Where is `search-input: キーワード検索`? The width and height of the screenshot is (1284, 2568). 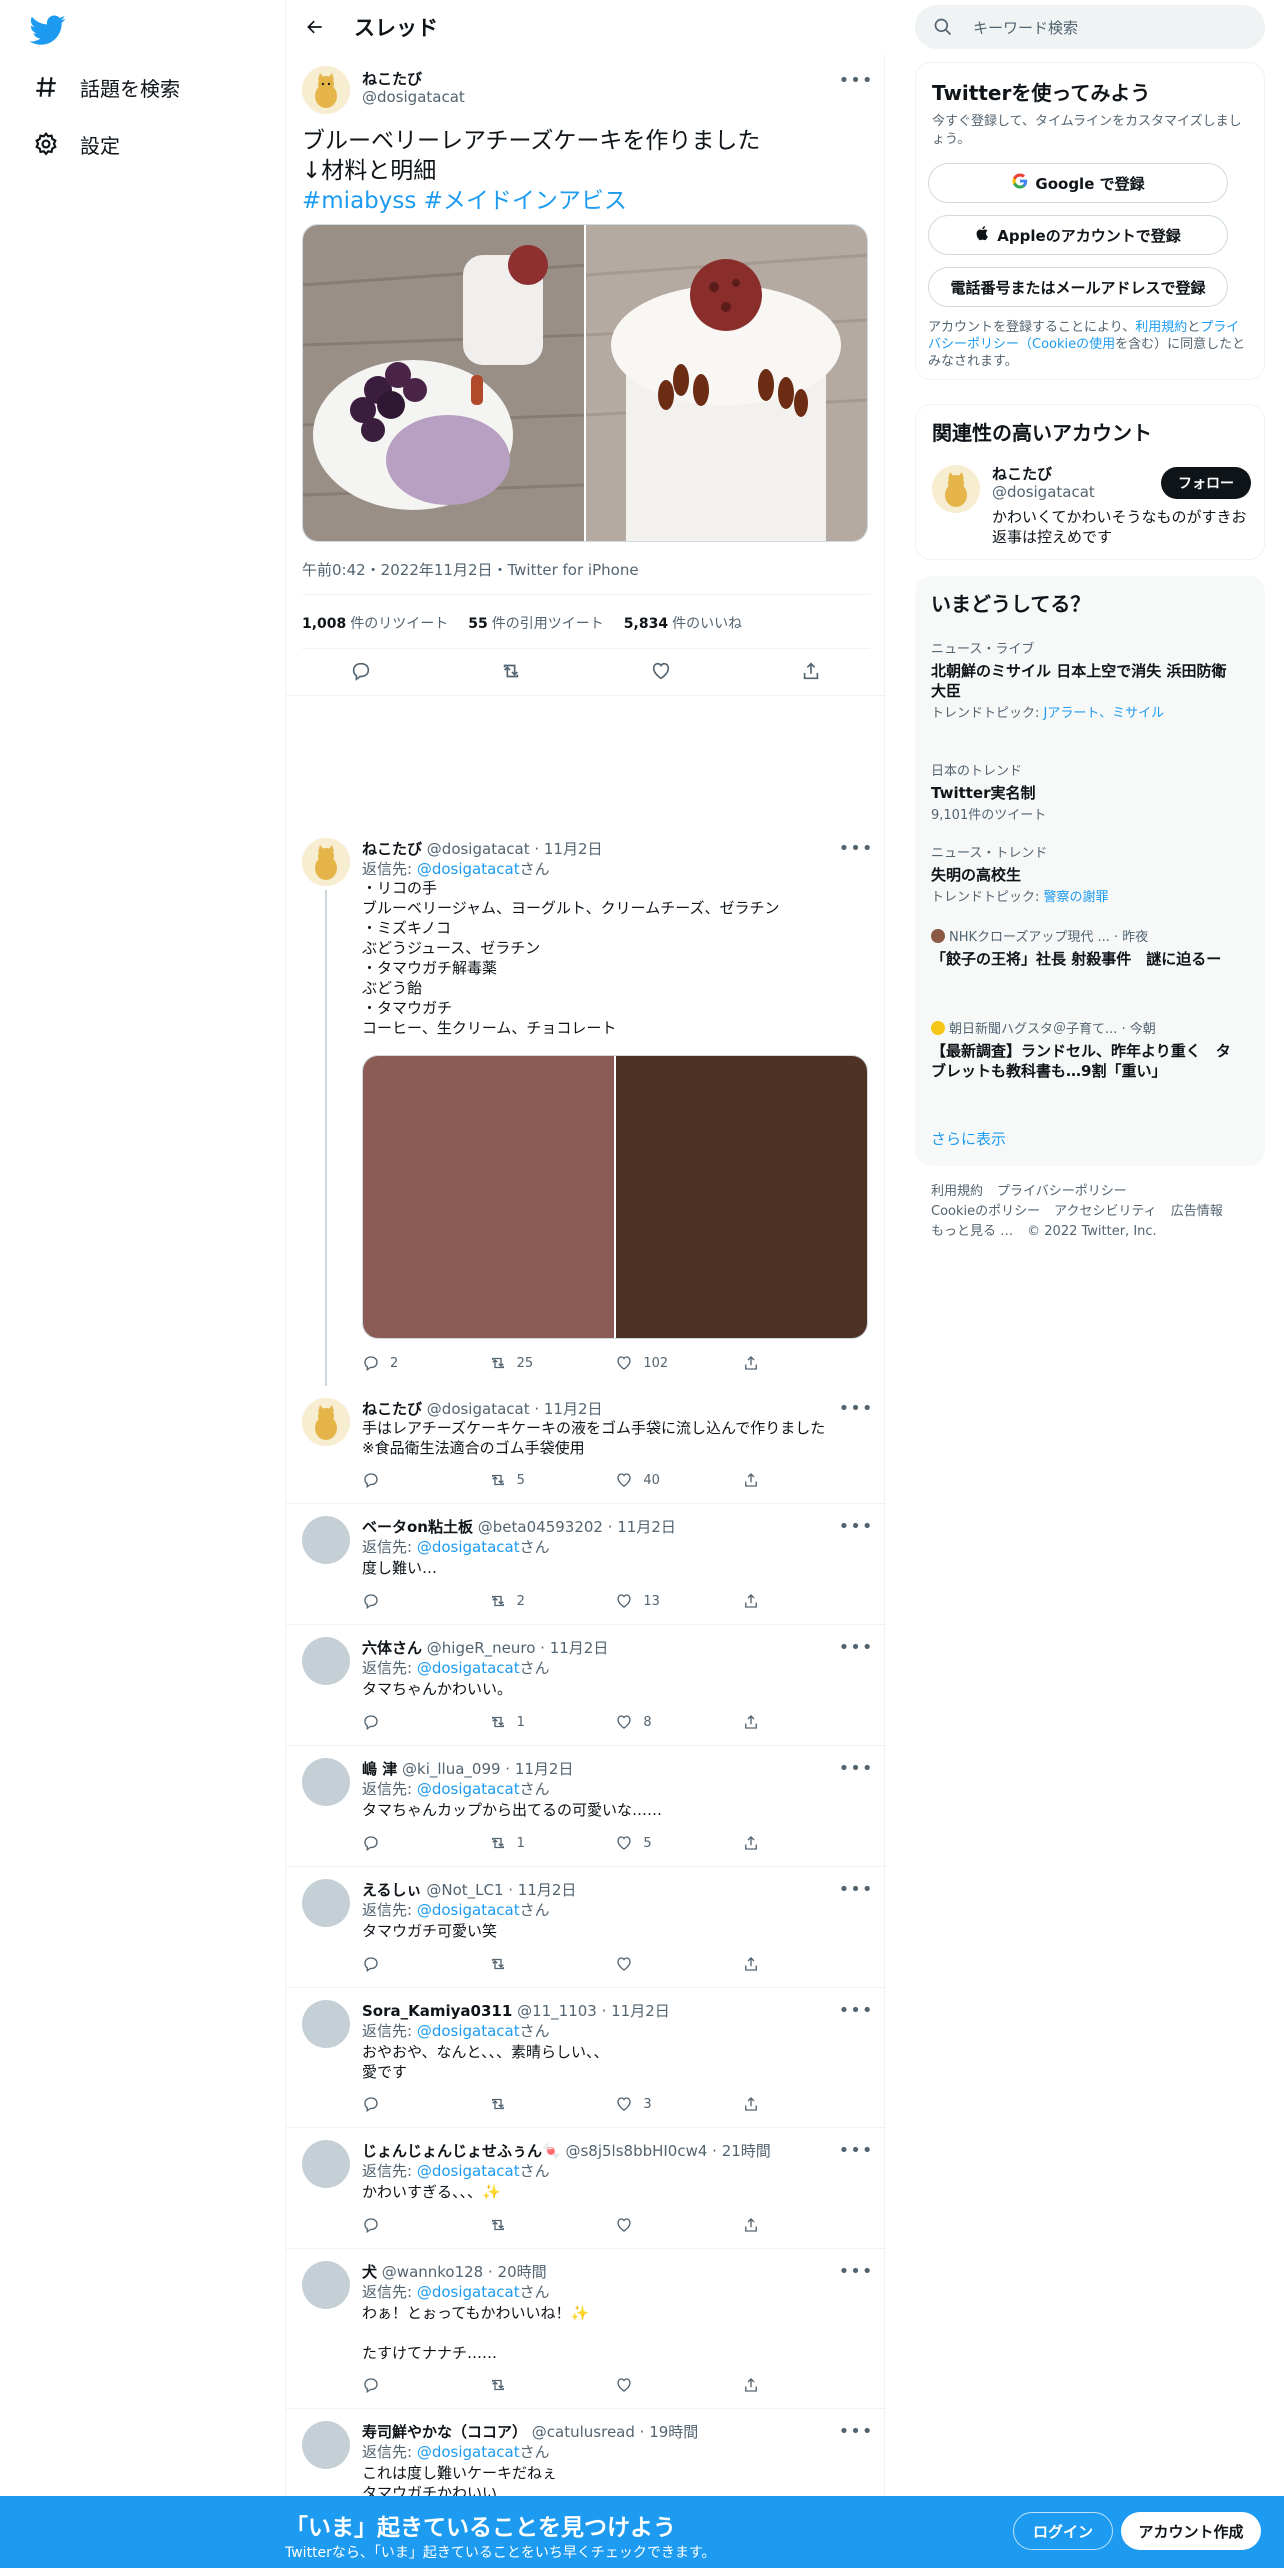 search-input: キーワード検索 is located at coordinates (1025, 27).